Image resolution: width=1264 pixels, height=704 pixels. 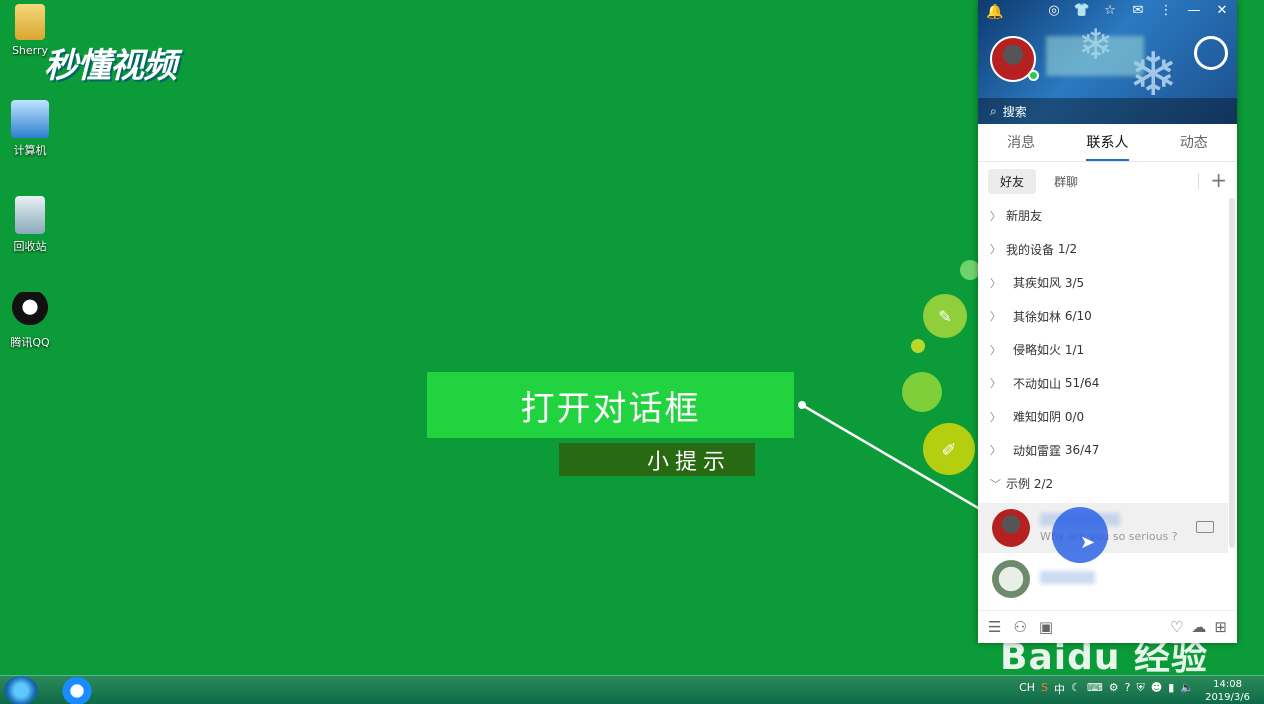 I want to click on group-item: 〉难知如阴 0/0, so click(x=1103, y=417).